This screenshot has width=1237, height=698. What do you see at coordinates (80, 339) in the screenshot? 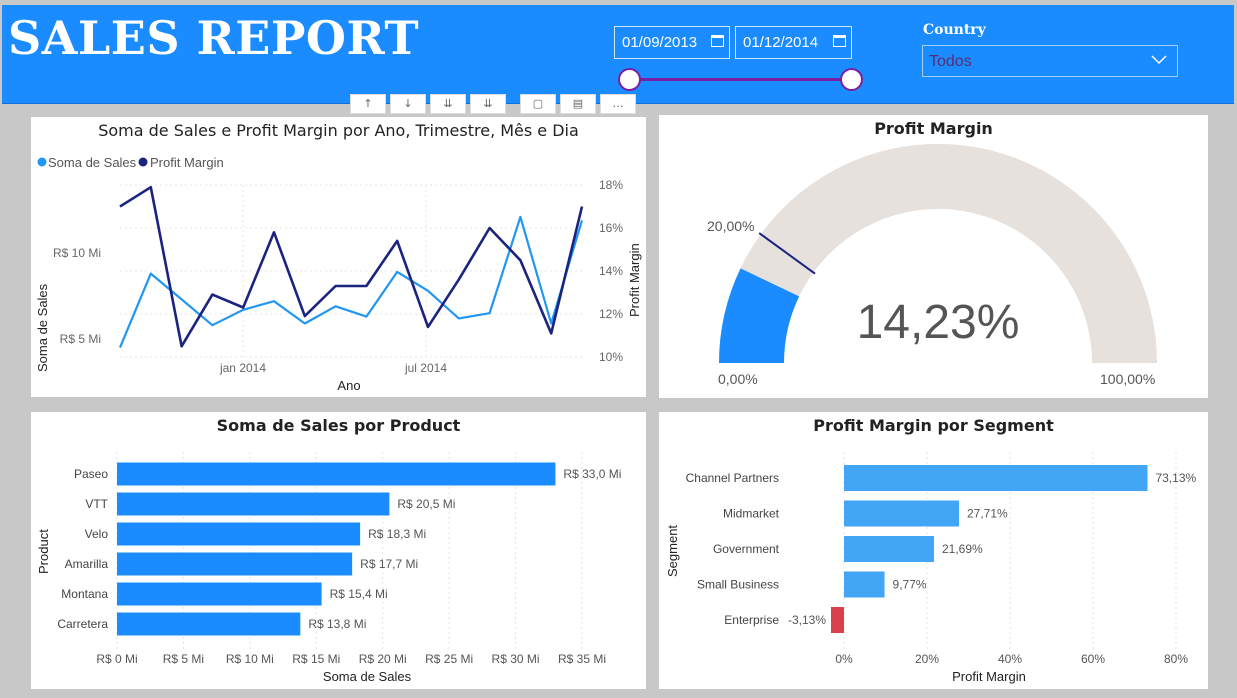
I see `y-left-tick-label: R$ 5 Mi` at bounding box center [80, 339].